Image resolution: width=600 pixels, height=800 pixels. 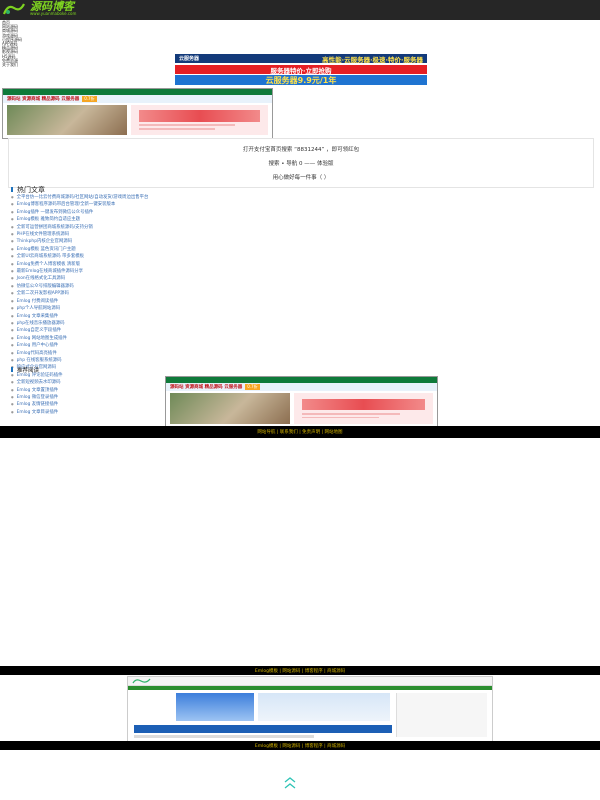 I want to click on preview-header, so click(x=310, y=681).